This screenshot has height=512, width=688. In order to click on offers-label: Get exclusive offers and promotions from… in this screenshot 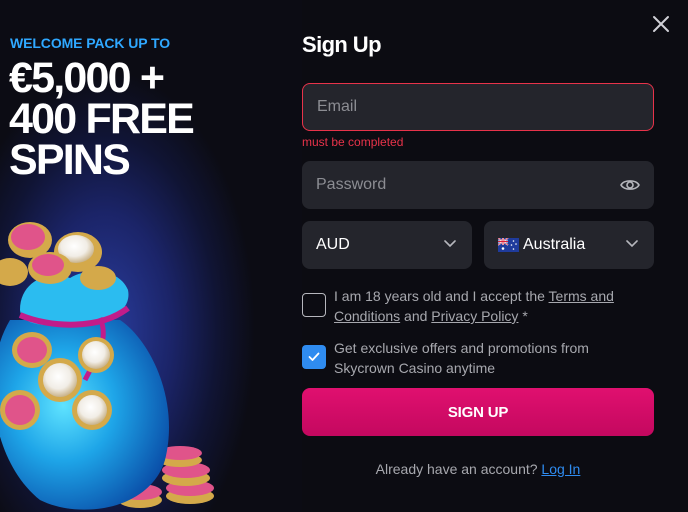, I will do `click(461, 358)`.